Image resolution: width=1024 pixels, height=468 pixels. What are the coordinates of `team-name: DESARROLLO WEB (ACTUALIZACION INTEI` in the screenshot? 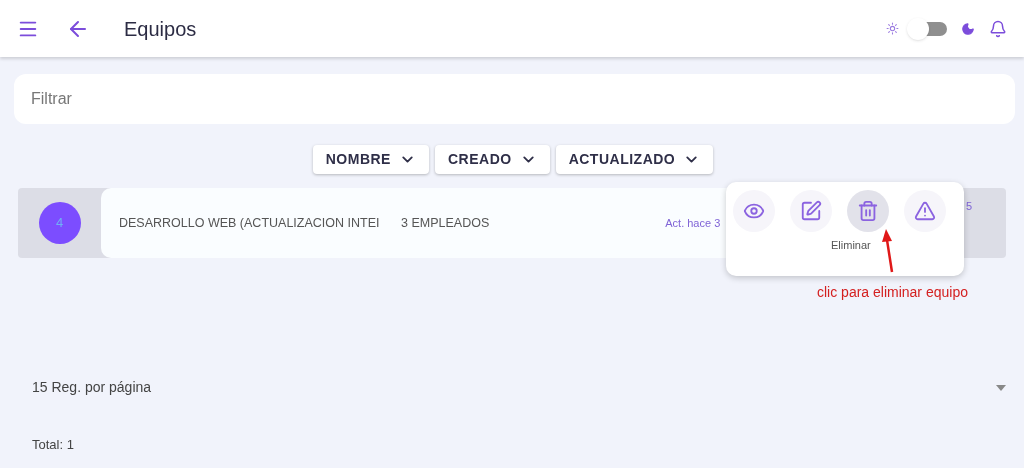 It's located at (250, 223).